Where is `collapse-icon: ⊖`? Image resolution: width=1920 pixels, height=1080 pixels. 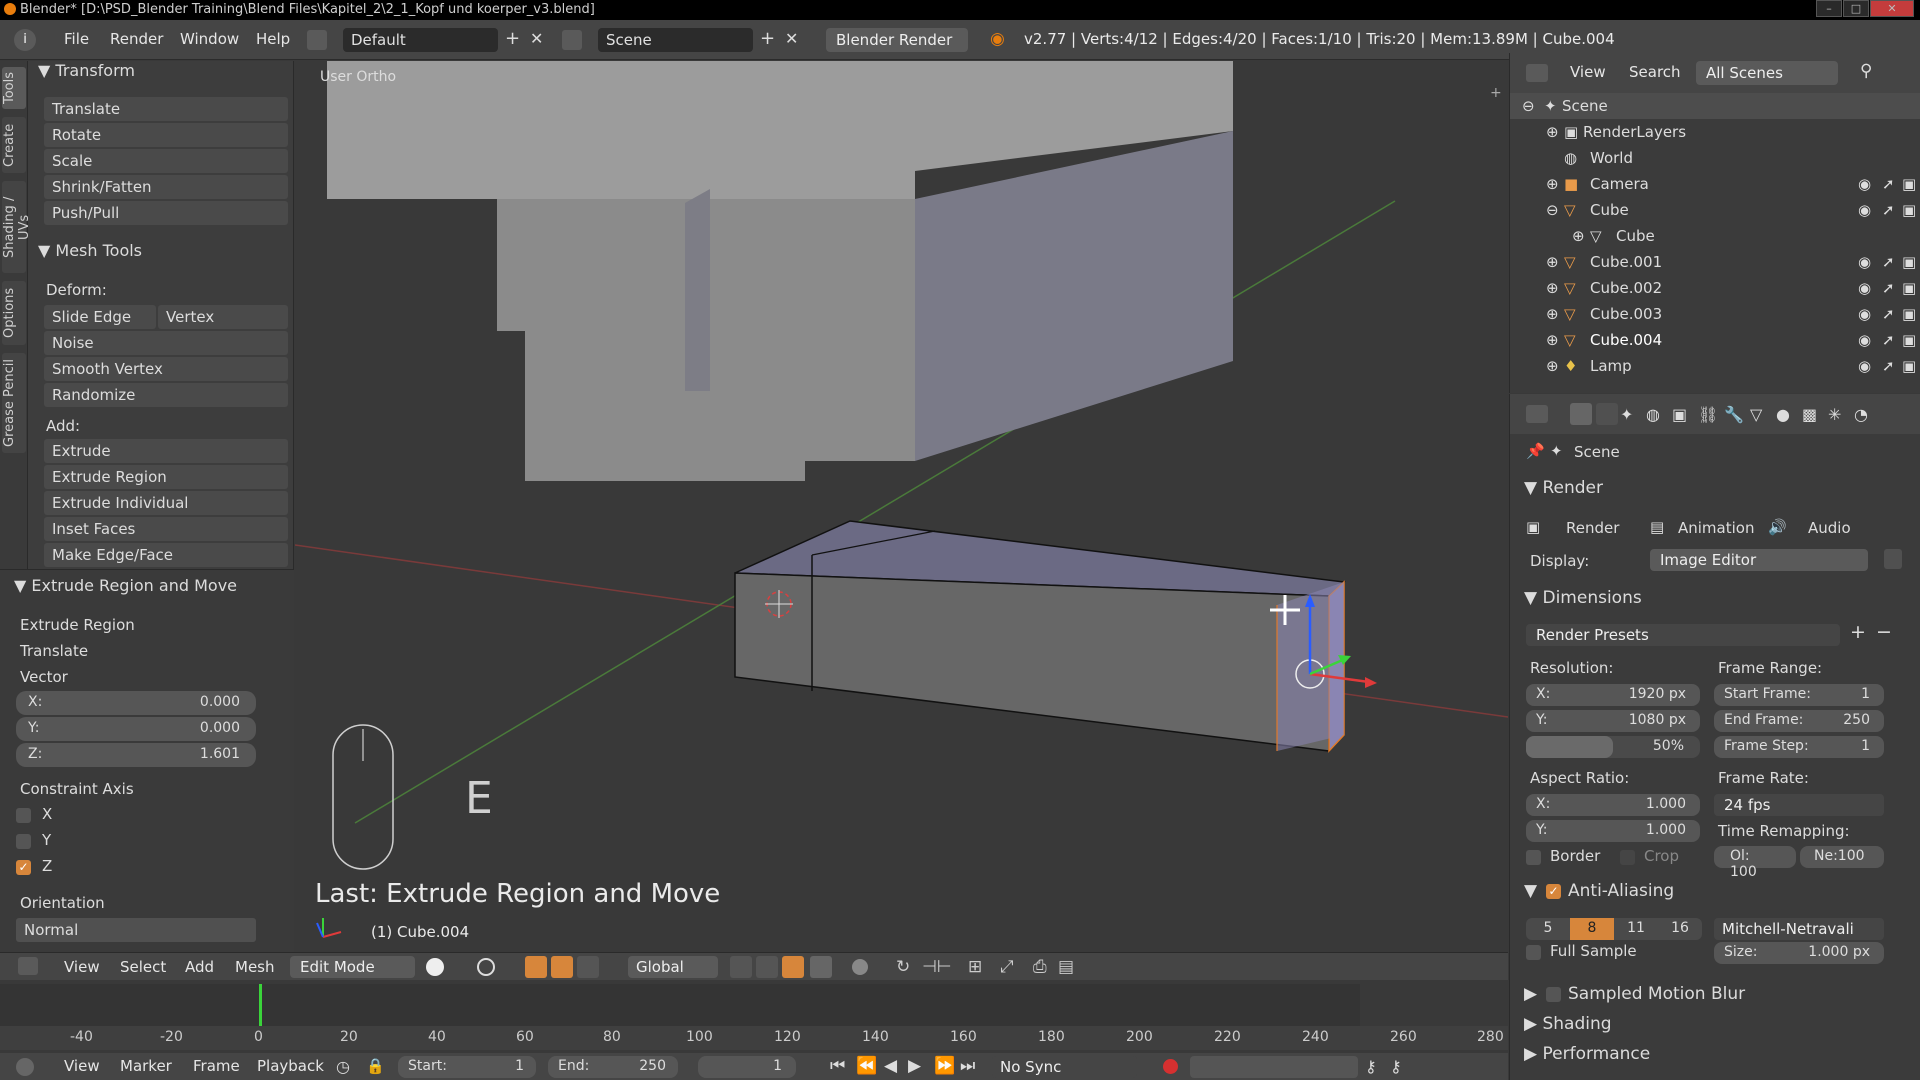
collapse-icon: ⊖ is located at coordinates (1528, 106).